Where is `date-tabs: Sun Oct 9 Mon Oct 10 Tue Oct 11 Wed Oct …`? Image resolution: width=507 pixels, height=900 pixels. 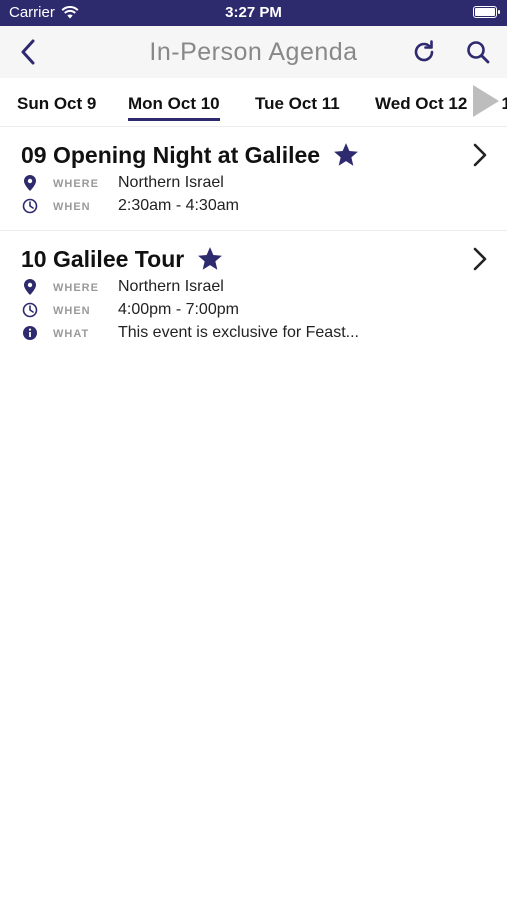 date-tabs: Sun Oct 9 Mon Oct 10 Tue Oct 11 Wed Oct … is located at coordinates (253, 102).